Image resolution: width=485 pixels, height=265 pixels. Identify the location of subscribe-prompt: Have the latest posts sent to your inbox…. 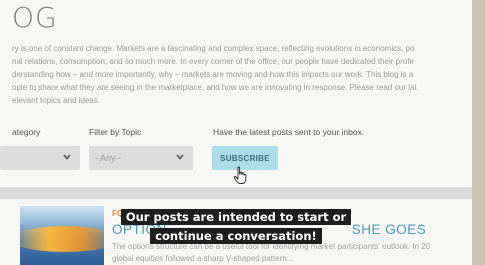
(289, 132).